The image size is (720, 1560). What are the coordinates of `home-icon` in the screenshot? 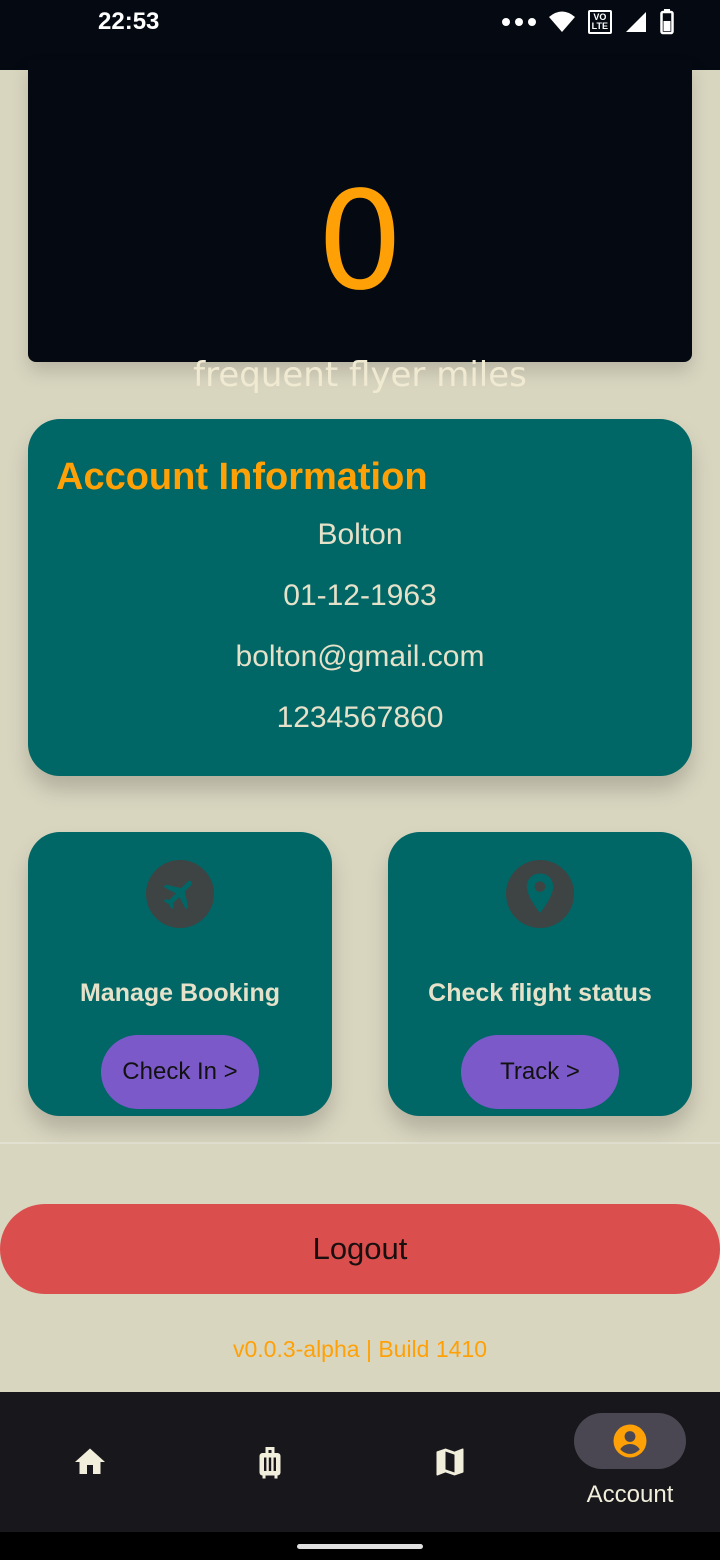 It's located at (90, 1461).